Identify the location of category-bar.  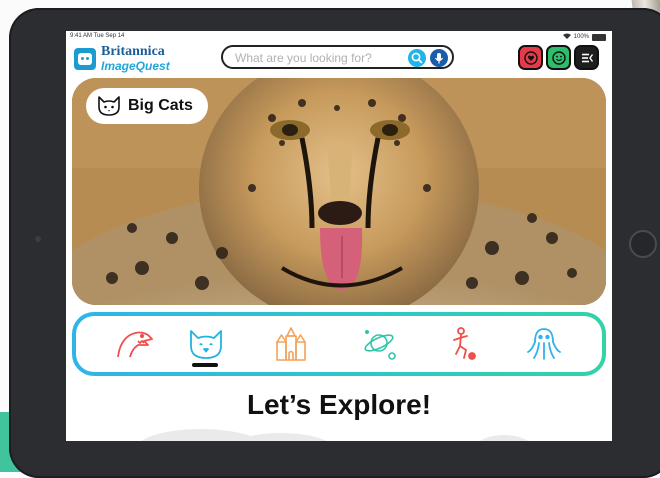
(339, 344).